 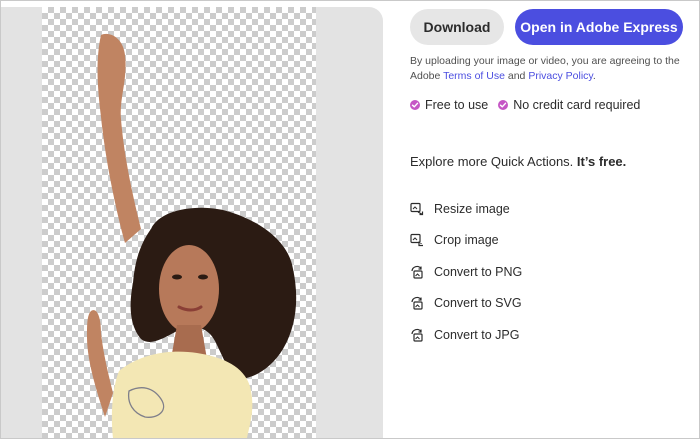 I want to click on explore-lead: Explore more Quick Actions., so click(x=493, y=161).